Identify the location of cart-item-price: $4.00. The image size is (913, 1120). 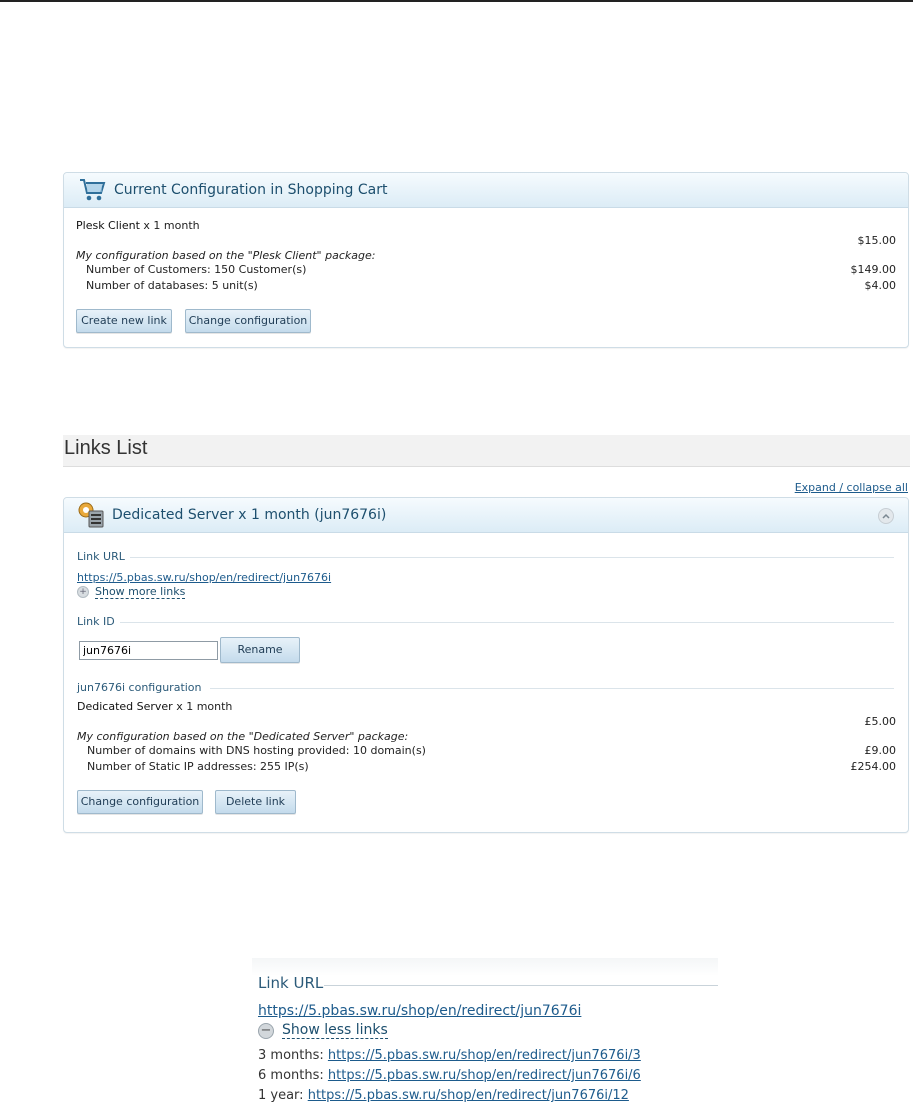
(880, 285).